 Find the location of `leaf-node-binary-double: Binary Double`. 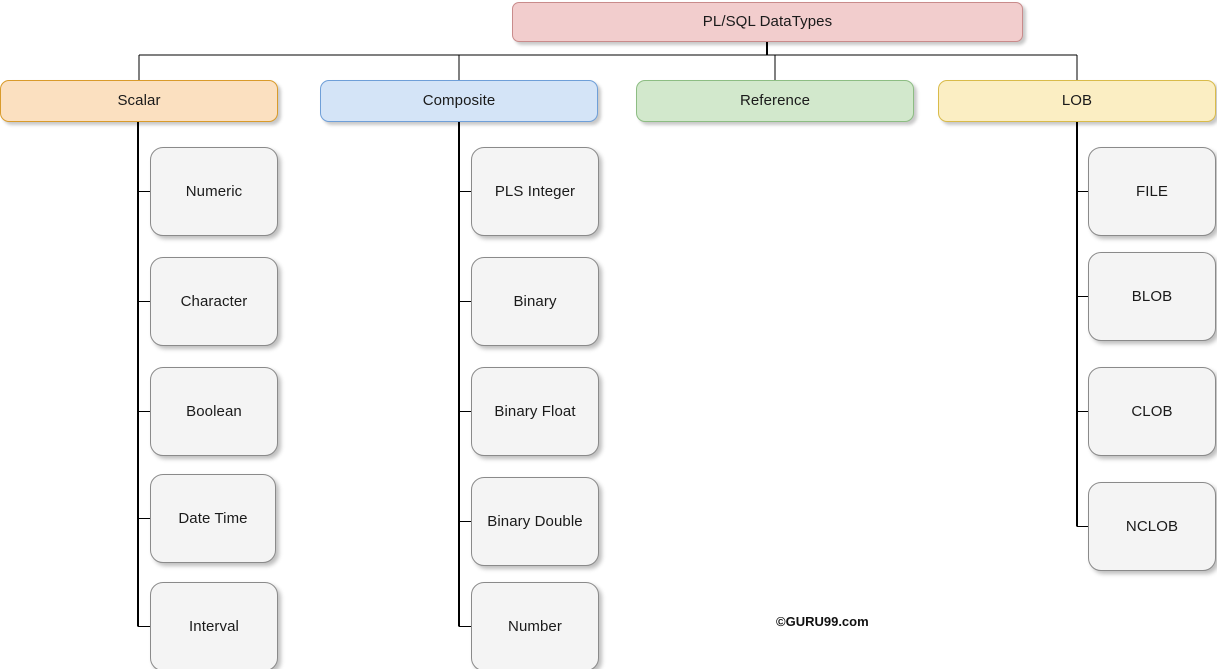

leaf-node-binary-double: Binary Double is located at coordinates (535, 521).